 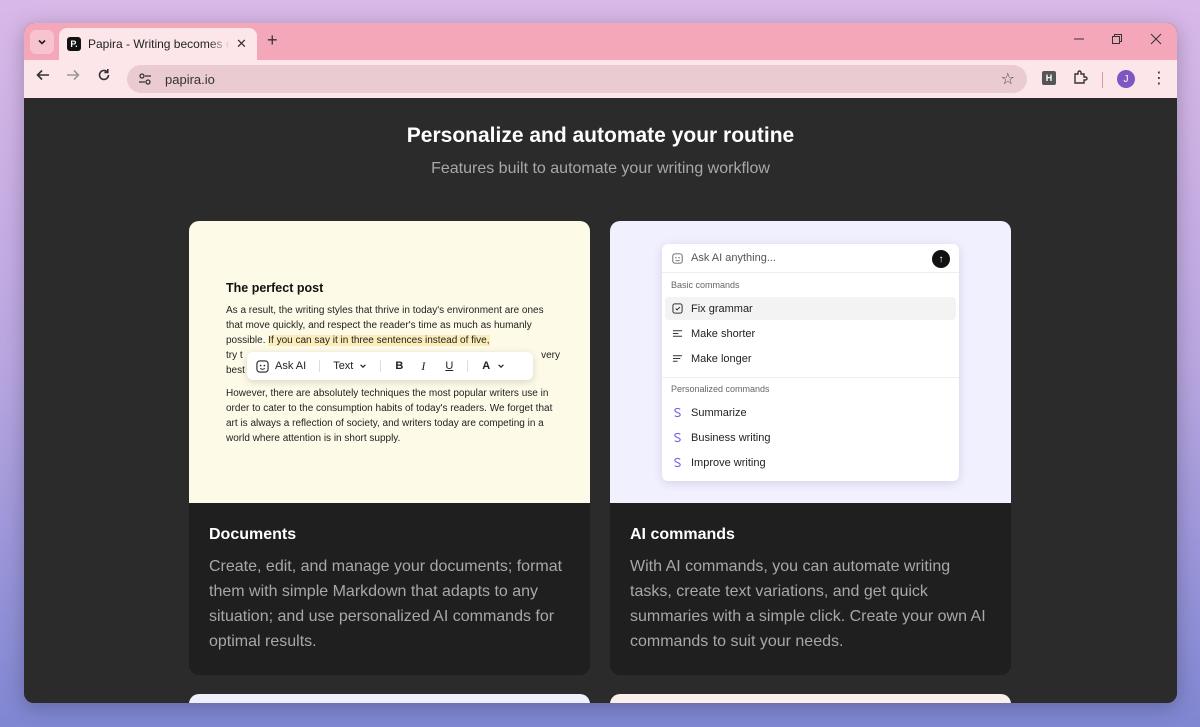 What do you see at coordinates (291, 366) in the screenshot?
I see `ask-ai-label: Ask AI` at bounding box center [291, 366].